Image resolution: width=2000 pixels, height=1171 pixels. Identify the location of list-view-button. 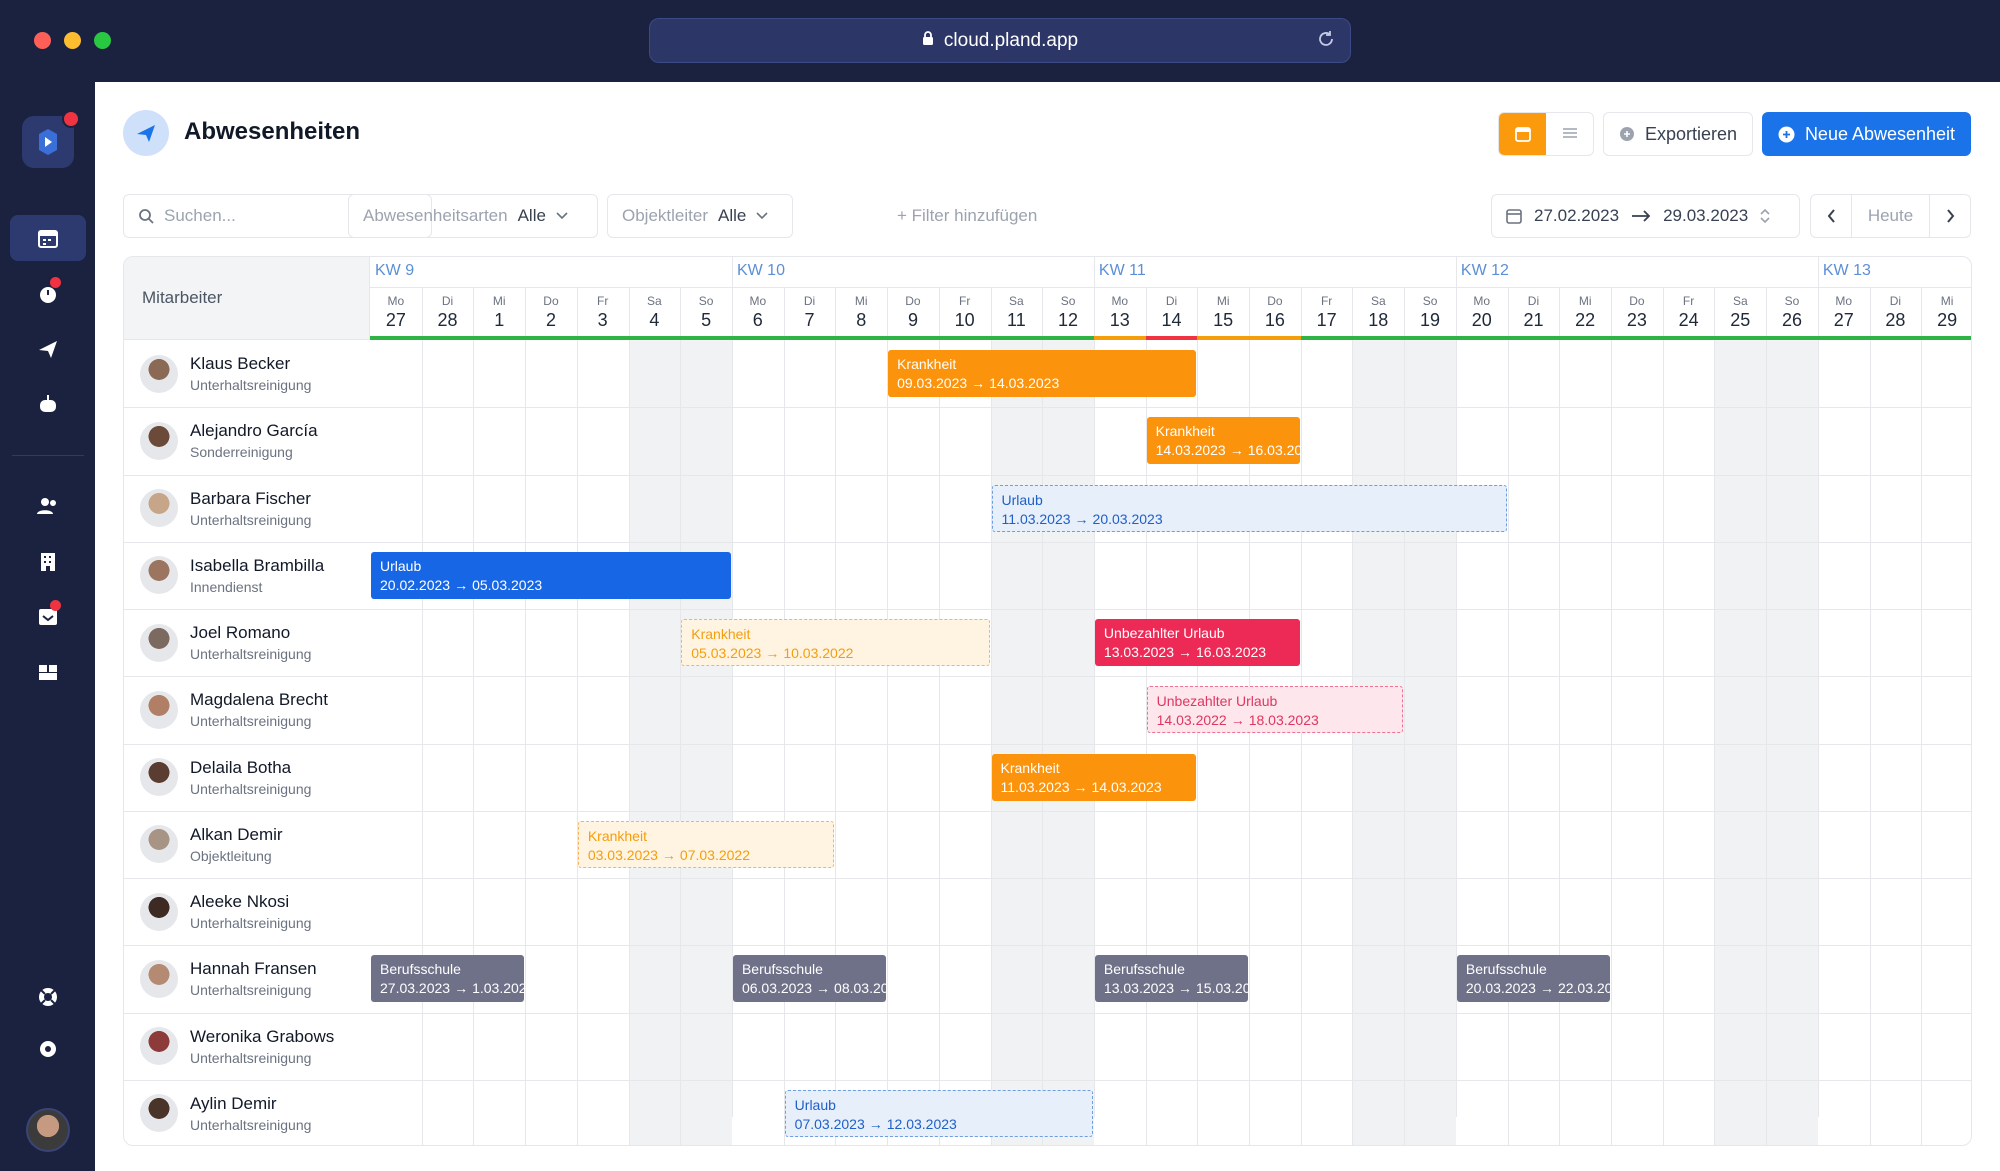
(1569, 134).